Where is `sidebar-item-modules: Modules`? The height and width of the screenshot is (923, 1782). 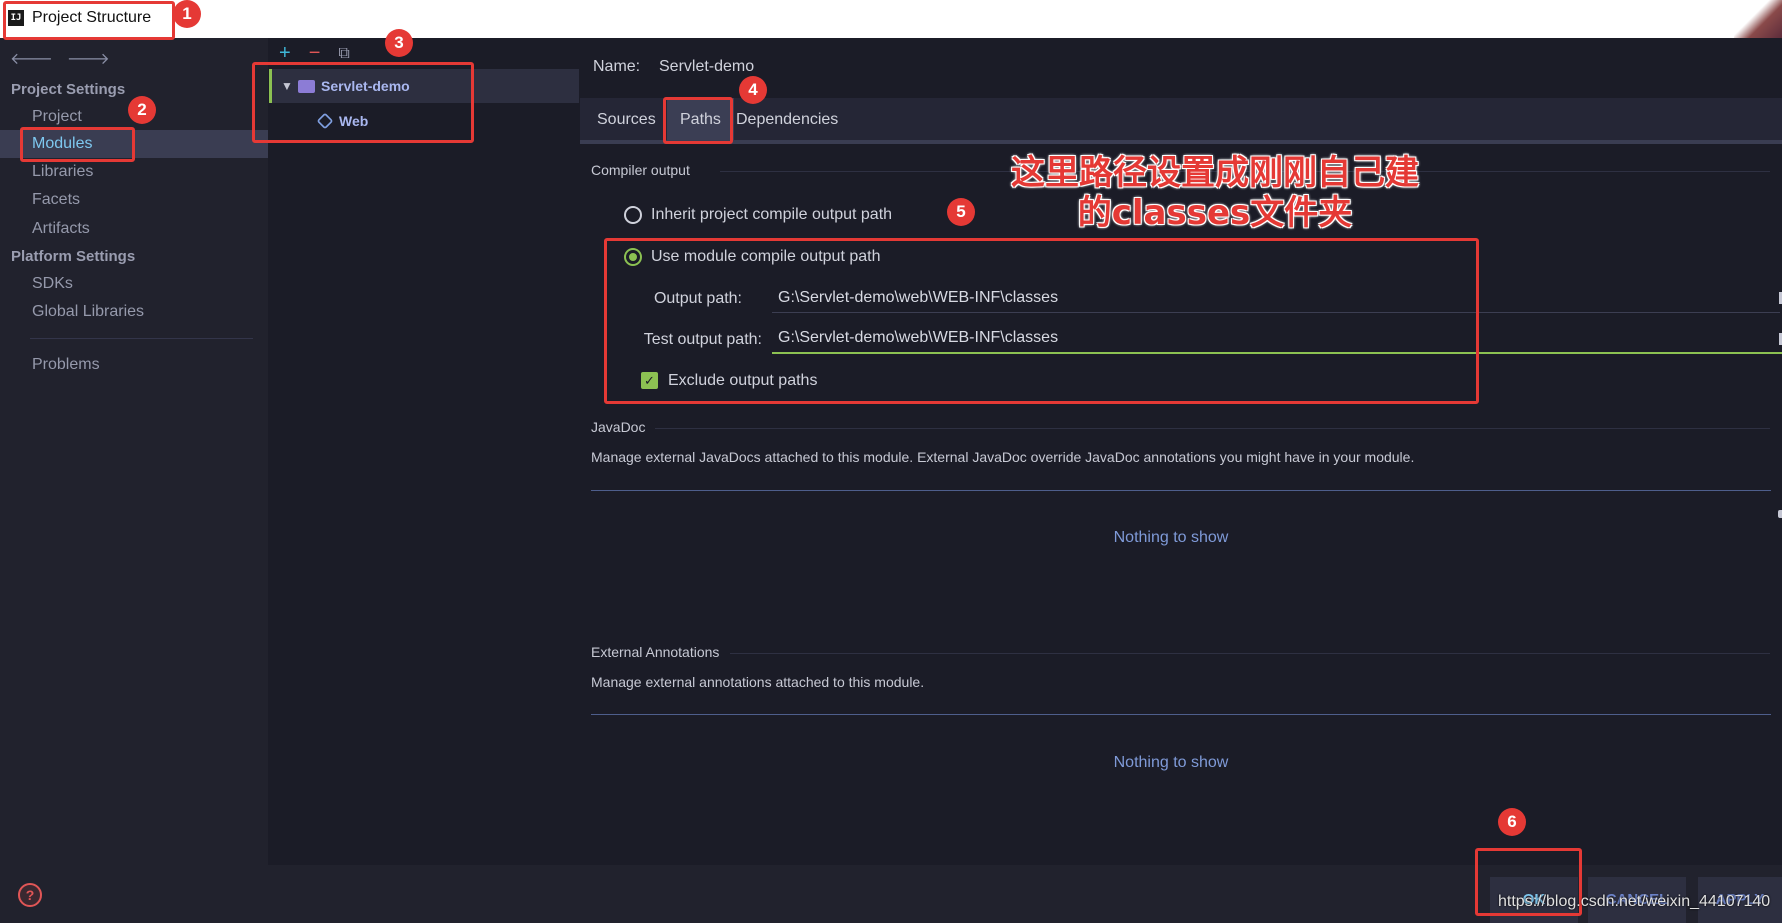 sidebar-item-modules: Modules is located at coordinates (134, 144).